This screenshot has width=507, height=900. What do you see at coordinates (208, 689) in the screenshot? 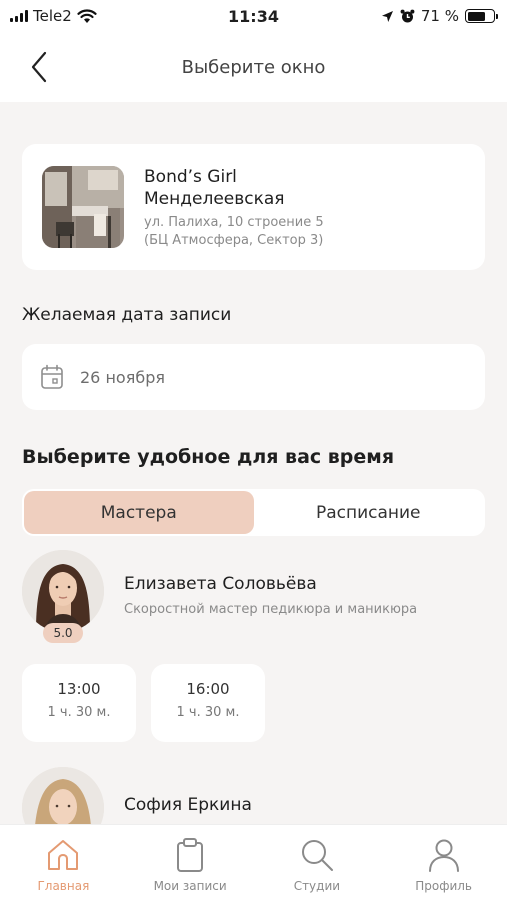
I see `slot-time: 16:00` at bounding box center [208, 689].